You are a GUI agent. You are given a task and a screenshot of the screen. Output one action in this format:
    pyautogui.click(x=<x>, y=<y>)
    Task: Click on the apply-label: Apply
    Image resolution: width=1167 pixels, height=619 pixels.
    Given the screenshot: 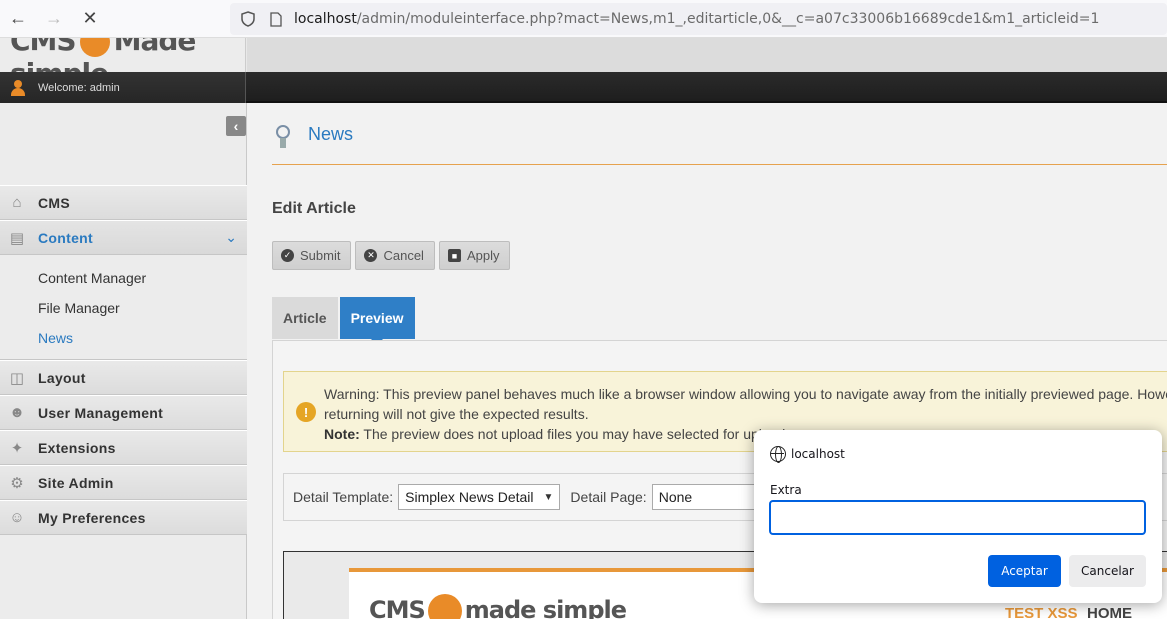 What is the action you would take?
    pyautogui.click(x=483, y=255)
    